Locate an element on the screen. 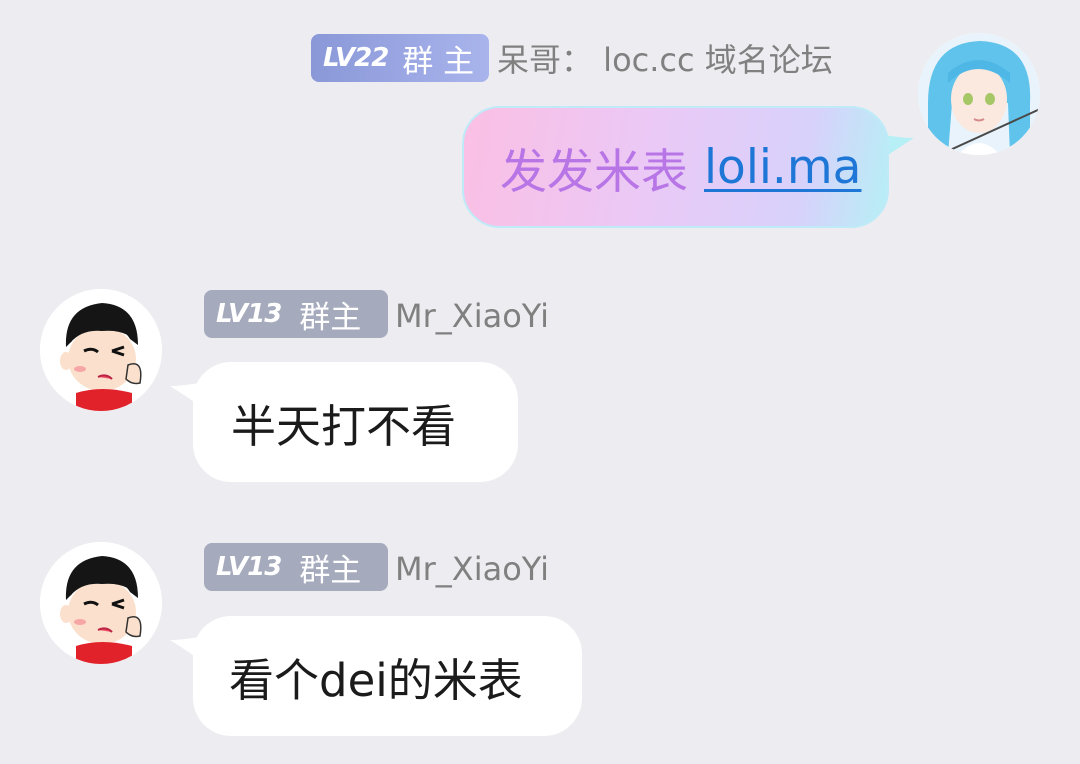  message-text: 半天打不看 is located at coordinates (344, 426).